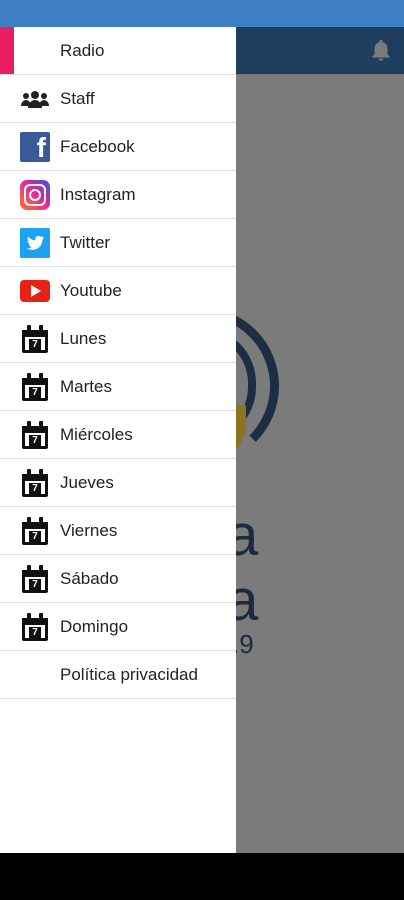 The image size is (404, 900). Describe the element at coordinates (35, 99) in the screenshot. I see `people-icon` at that location.